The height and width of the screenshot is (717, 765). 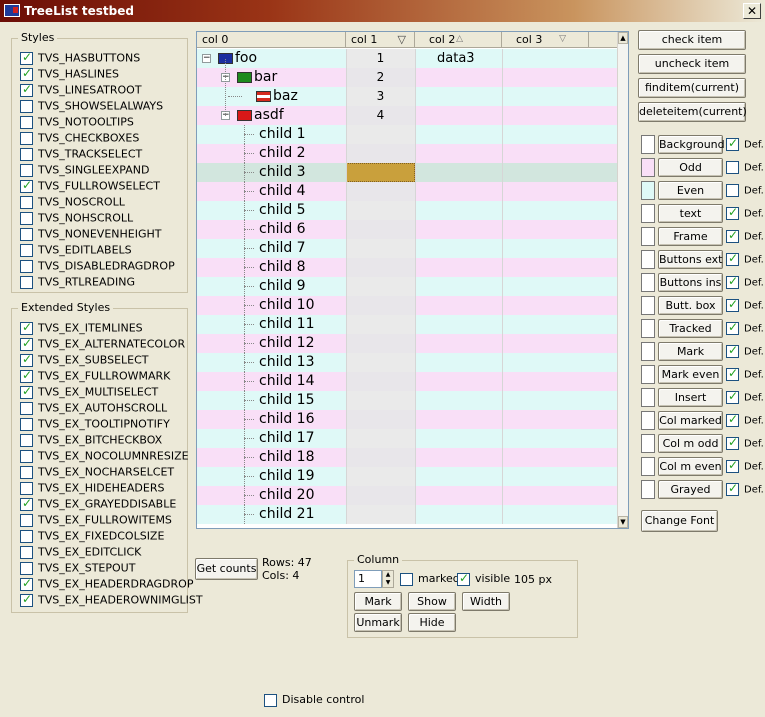 I want to click on ext-style-checkbox-row: TVS_EX_NOCHARSELCET, so click(x=97, y=473).